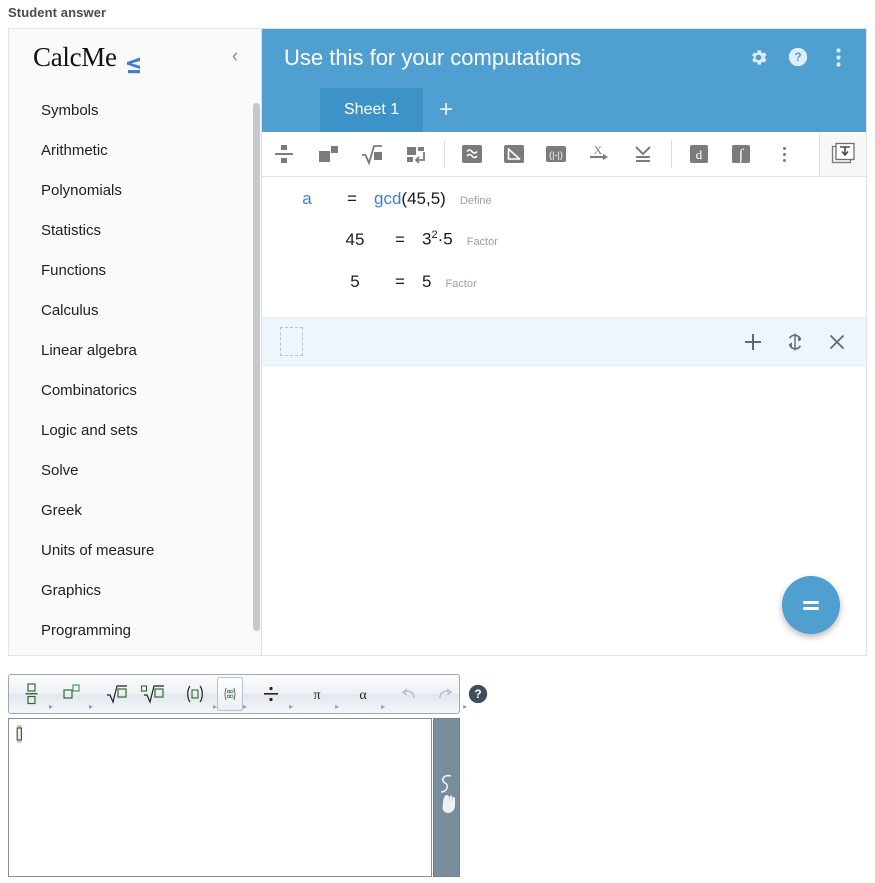 The width and height of the screenshot is (875, 883). Describe the element at coordinates (70, 310) in the screenshot. I see `sidebar-item-label: Calculus` at that location.